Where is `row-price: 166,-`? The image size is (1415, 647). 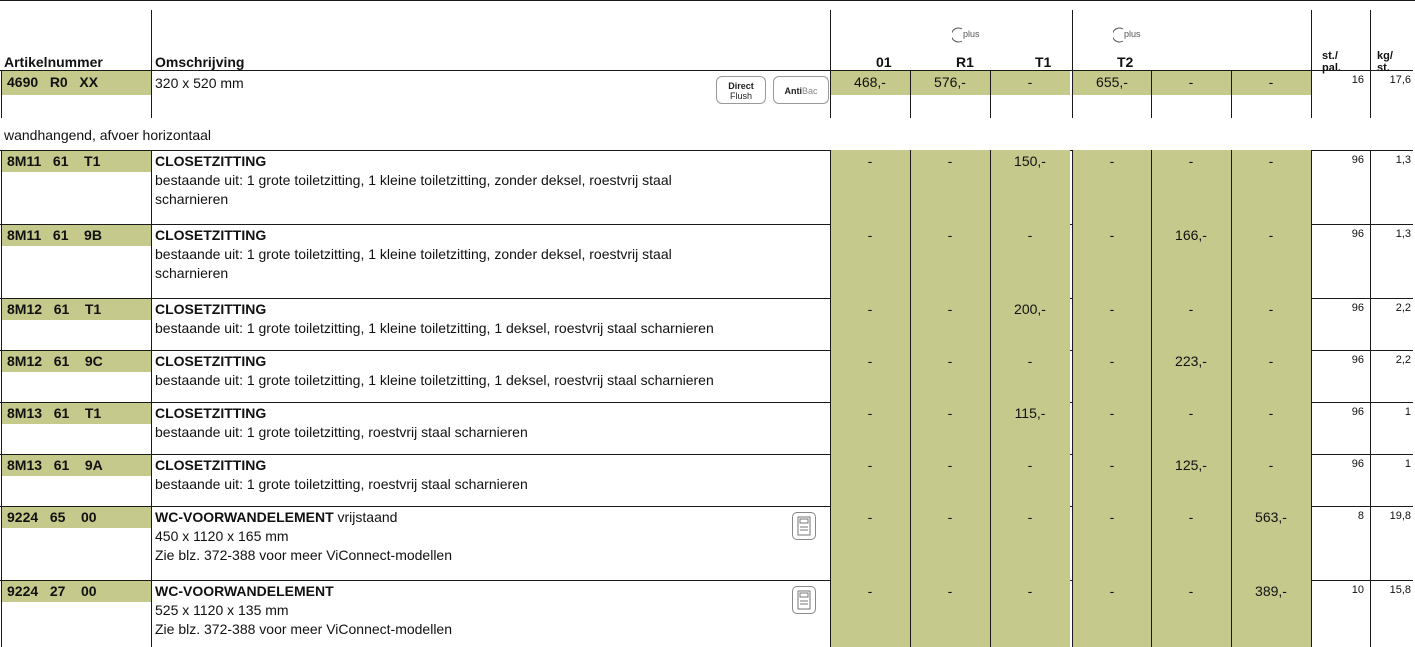
row-price: 166,- is located at coordinates (1191, 235).